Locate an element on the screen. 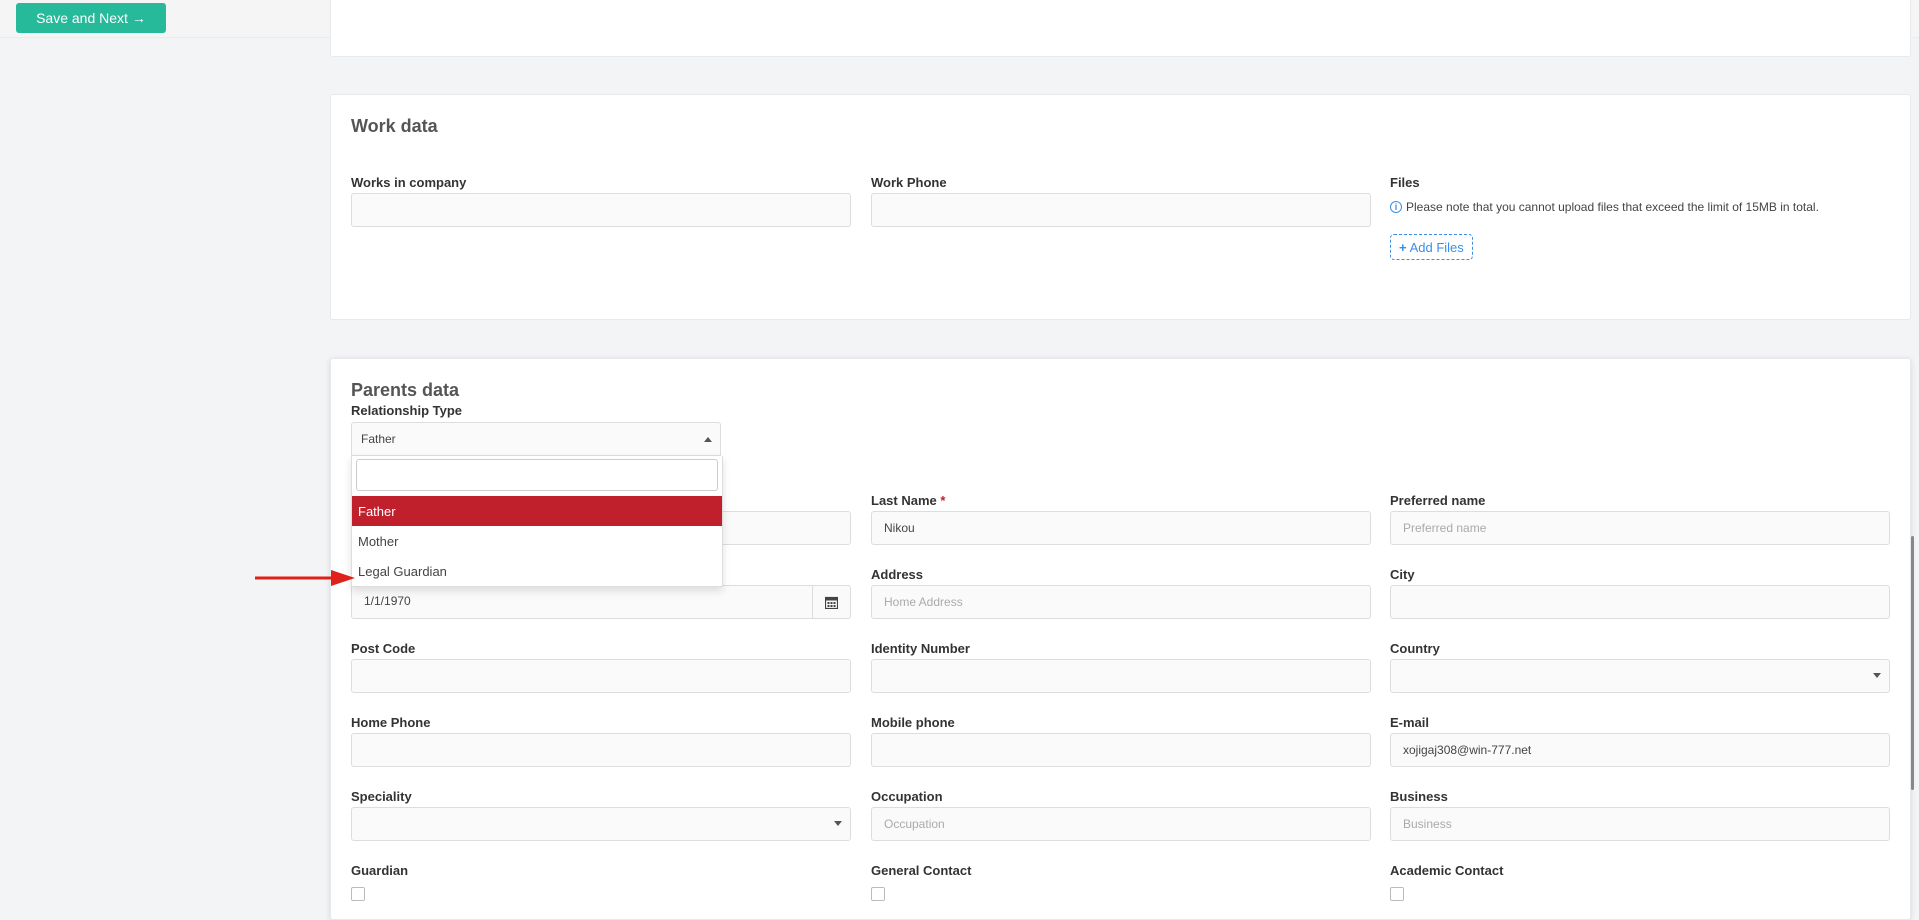 The width and height of the screenshot is (1919, 920). relationship-type-select: Father is located at coordinates (536, 439).